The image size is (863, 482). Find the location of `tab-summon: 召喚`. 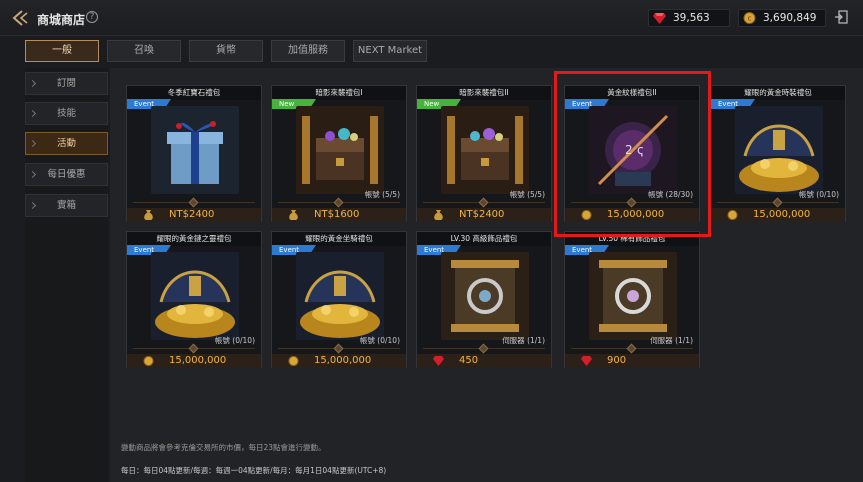

tab-summon: 召喚 is located at coordinates (144, 51).